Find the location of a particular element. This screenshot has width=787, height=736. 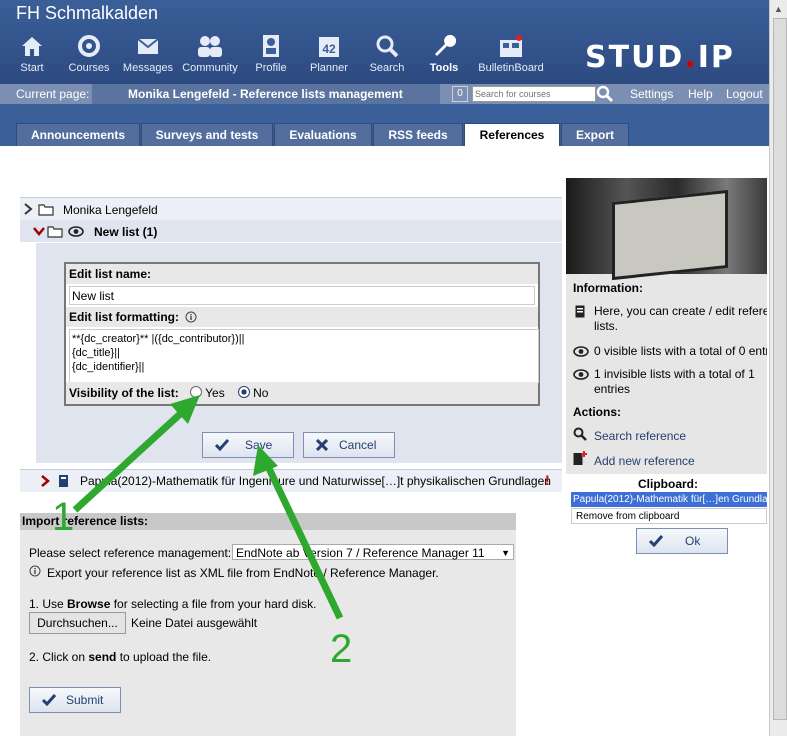

vertical-scrollbar: ▲ is located at coordinates (778, 368).